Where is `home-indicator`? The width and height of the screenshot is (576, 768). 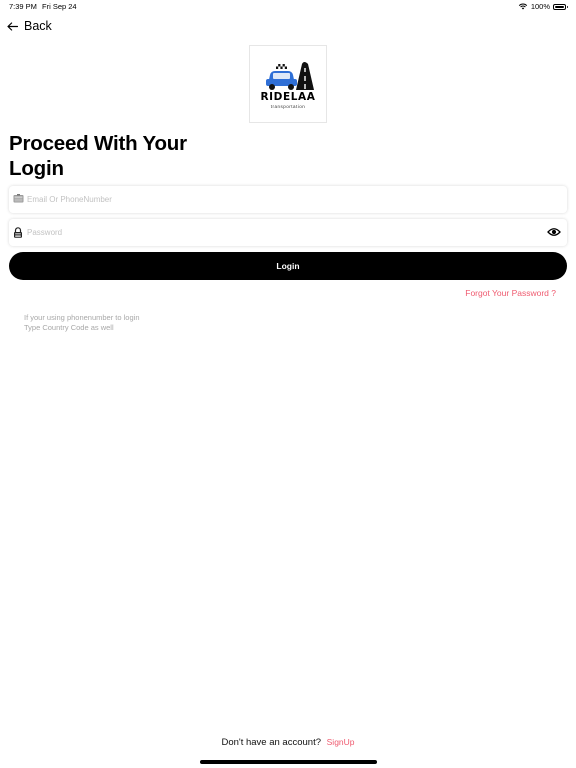 home-indicator is located at coordinates (288, 762).